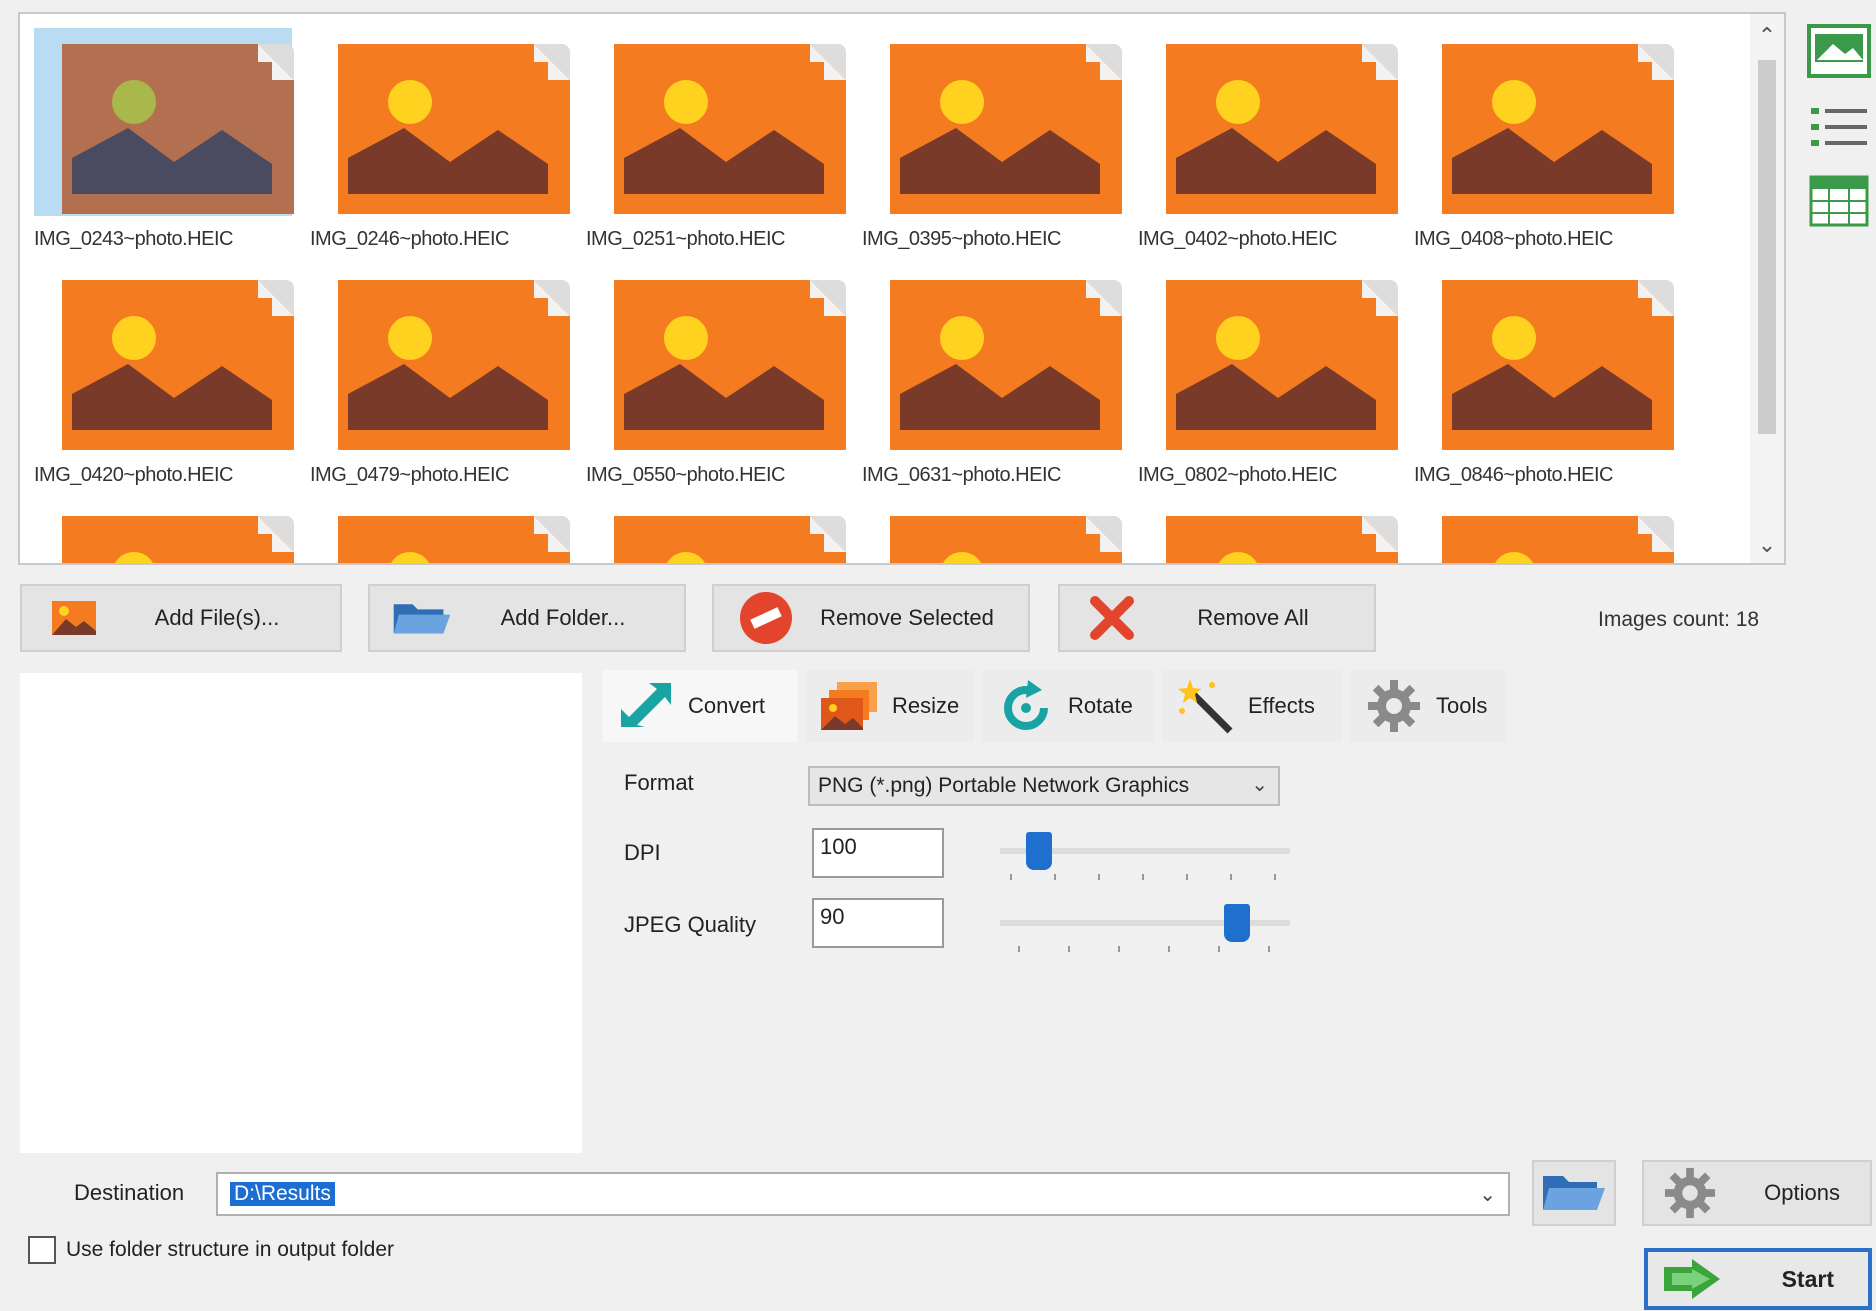  I want to click on start-label: Start, so click(1807, 1278).